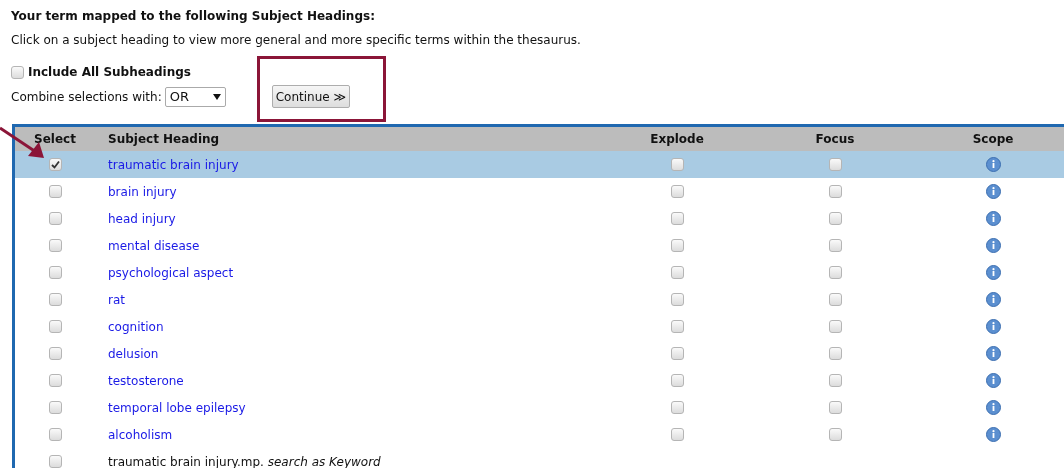  What do you see at coordinates (164, 139) in the screenshot?
I see `column-header: Subject Heading` at bounding box center [164, 139].